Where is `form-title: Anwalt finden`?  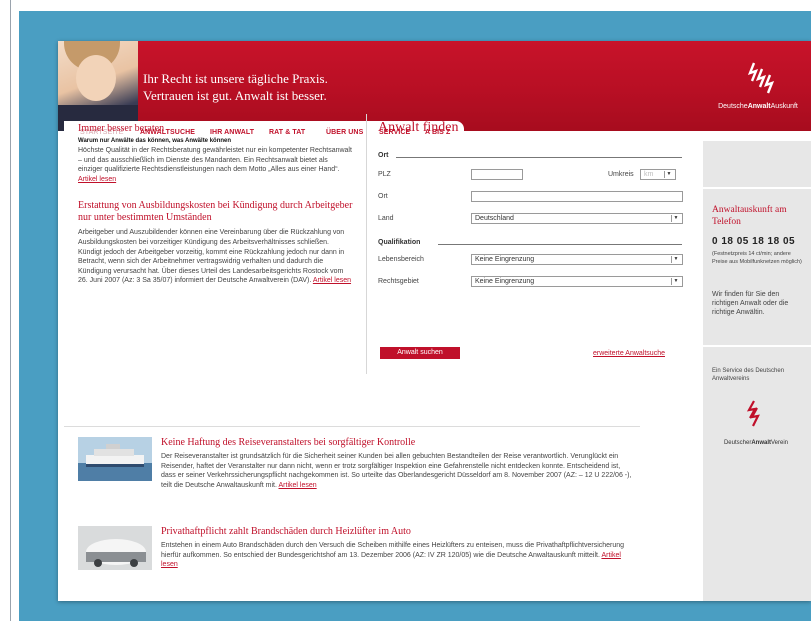 form-title: Anwalt finden is located at coordinates (418, 127).